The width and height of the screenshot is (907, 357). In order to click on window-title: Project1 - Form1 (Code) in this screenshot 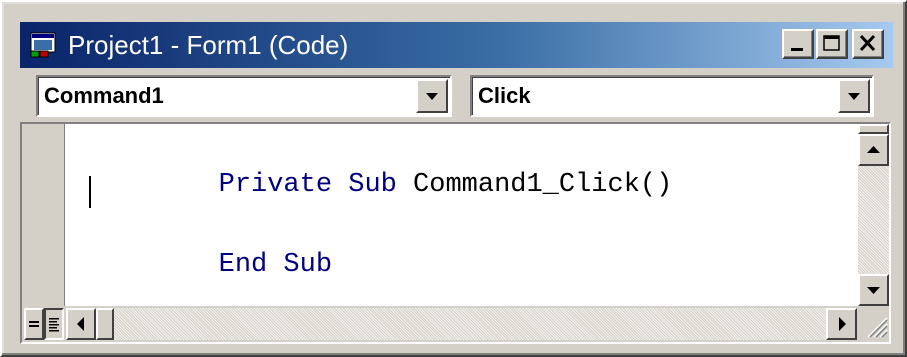, I will do `click(208, 45)`.